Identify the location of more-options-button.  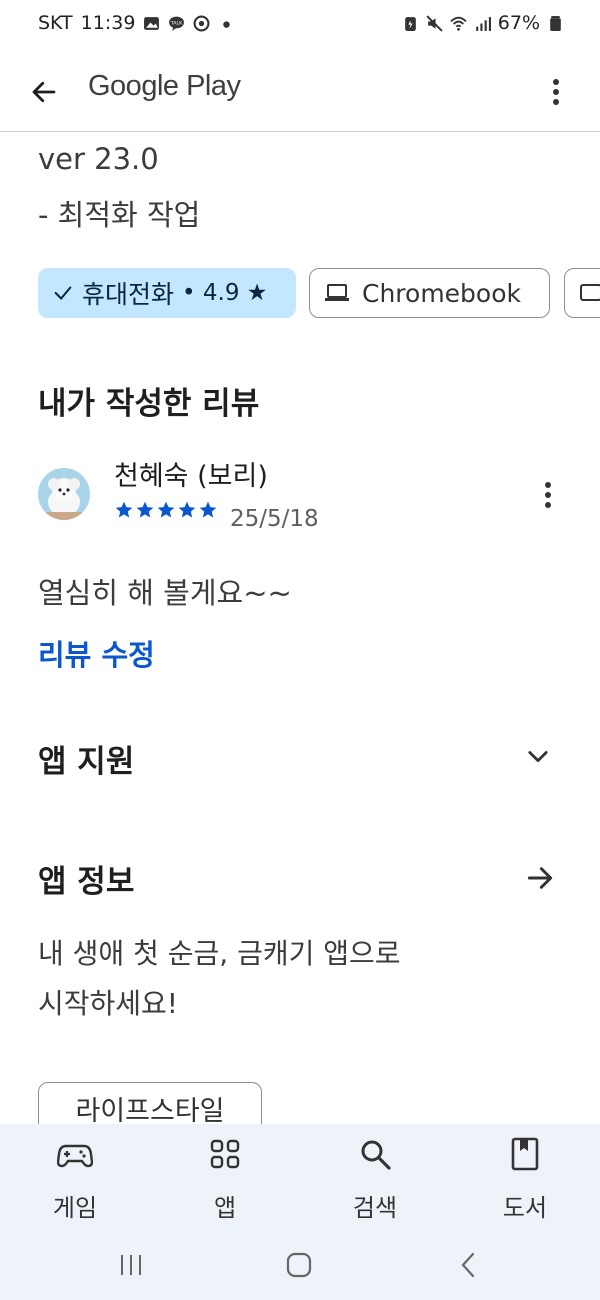
(556, 92).